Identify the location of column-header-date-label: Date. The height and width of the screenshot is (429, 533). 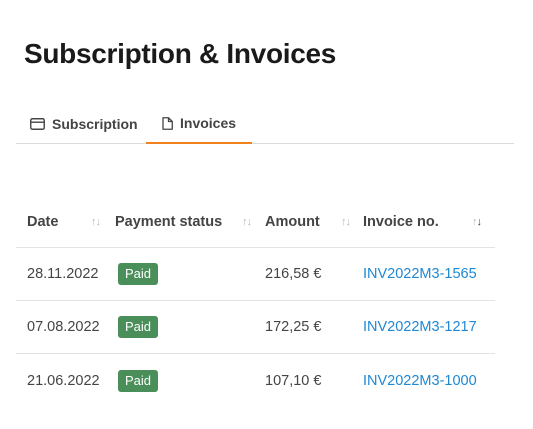
(43, 221).